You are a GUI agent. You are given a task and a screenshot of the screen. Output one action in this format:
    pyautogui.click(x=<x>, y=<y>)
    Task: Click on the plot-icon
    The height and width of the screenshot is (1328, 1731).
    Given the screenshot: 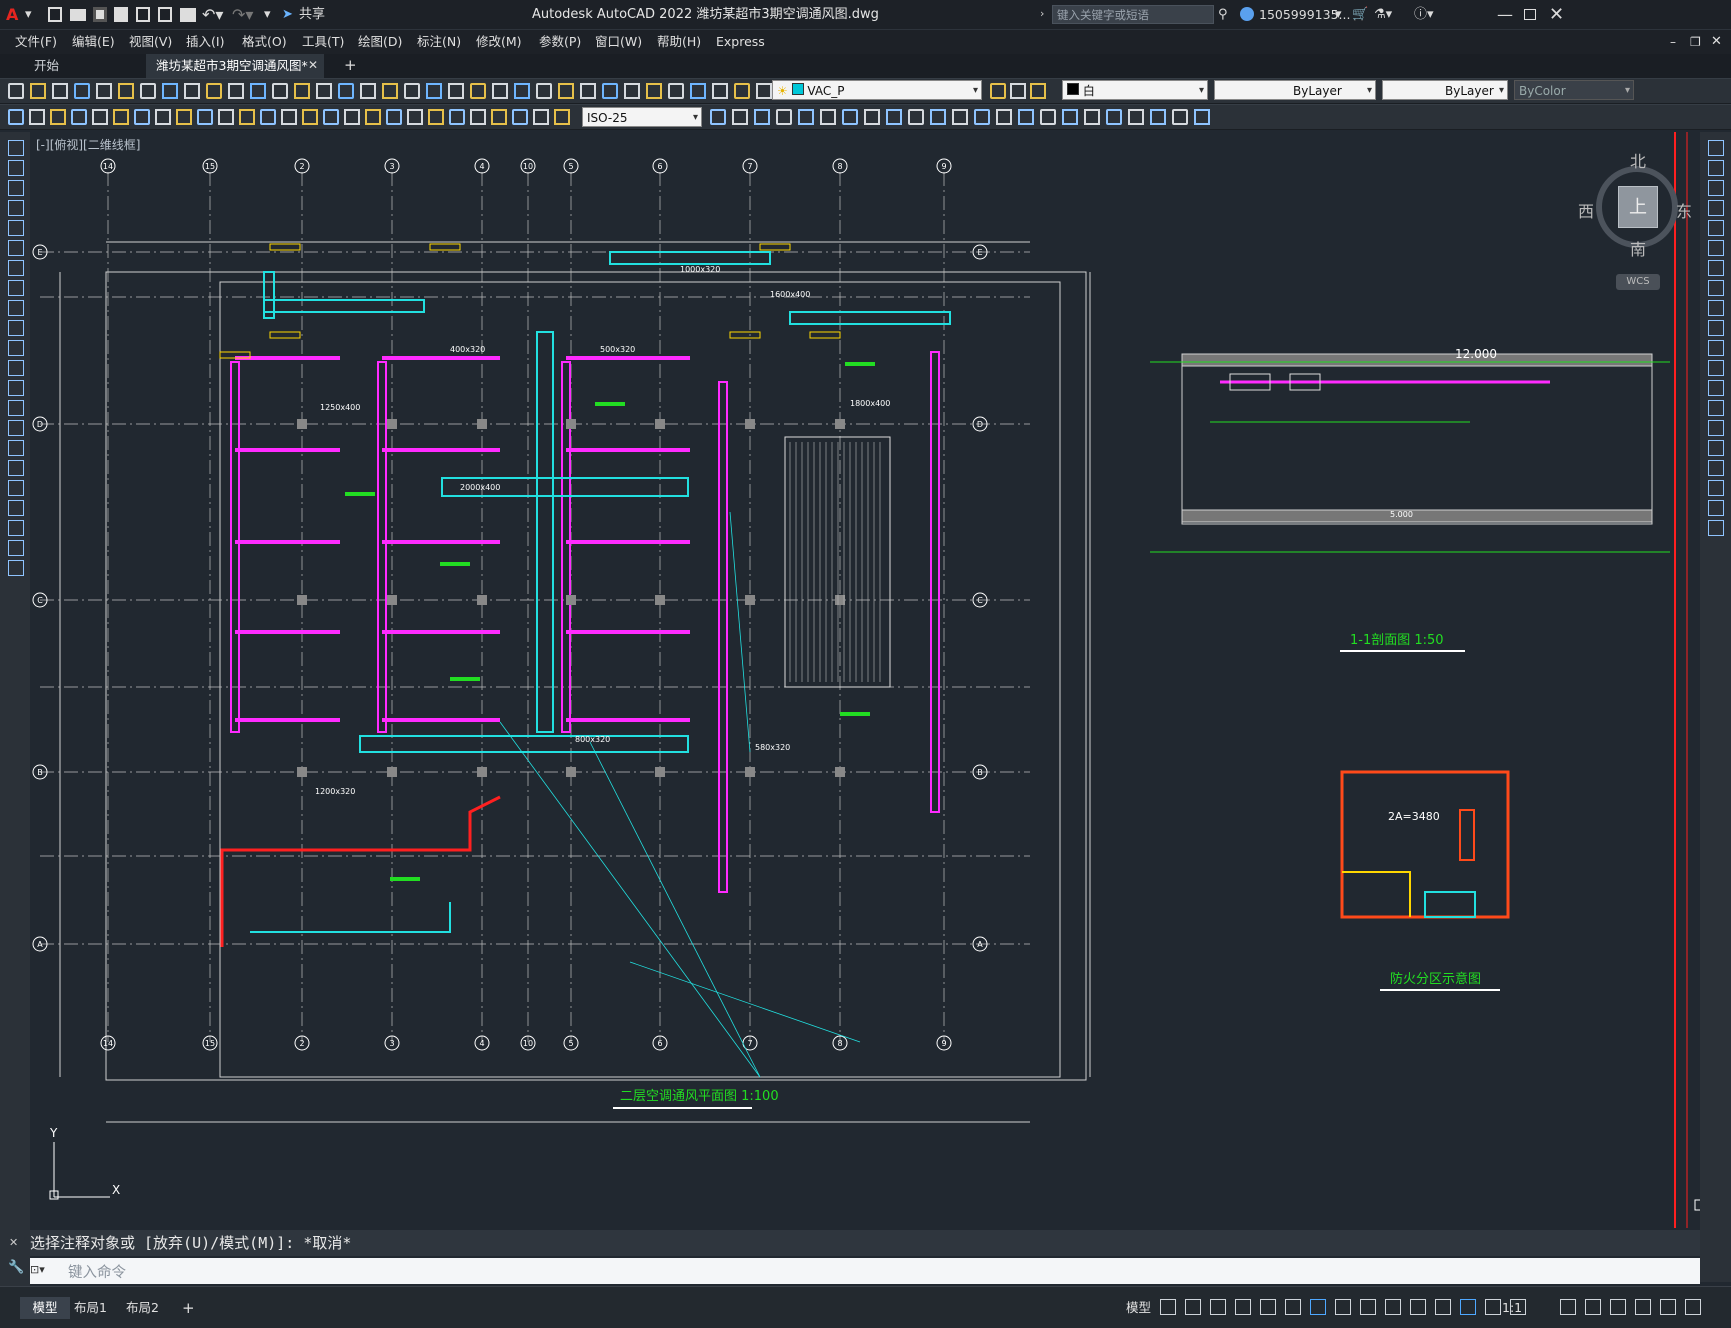 What is the action you would take?
    pyautogui.click(x=188, y=15)
    